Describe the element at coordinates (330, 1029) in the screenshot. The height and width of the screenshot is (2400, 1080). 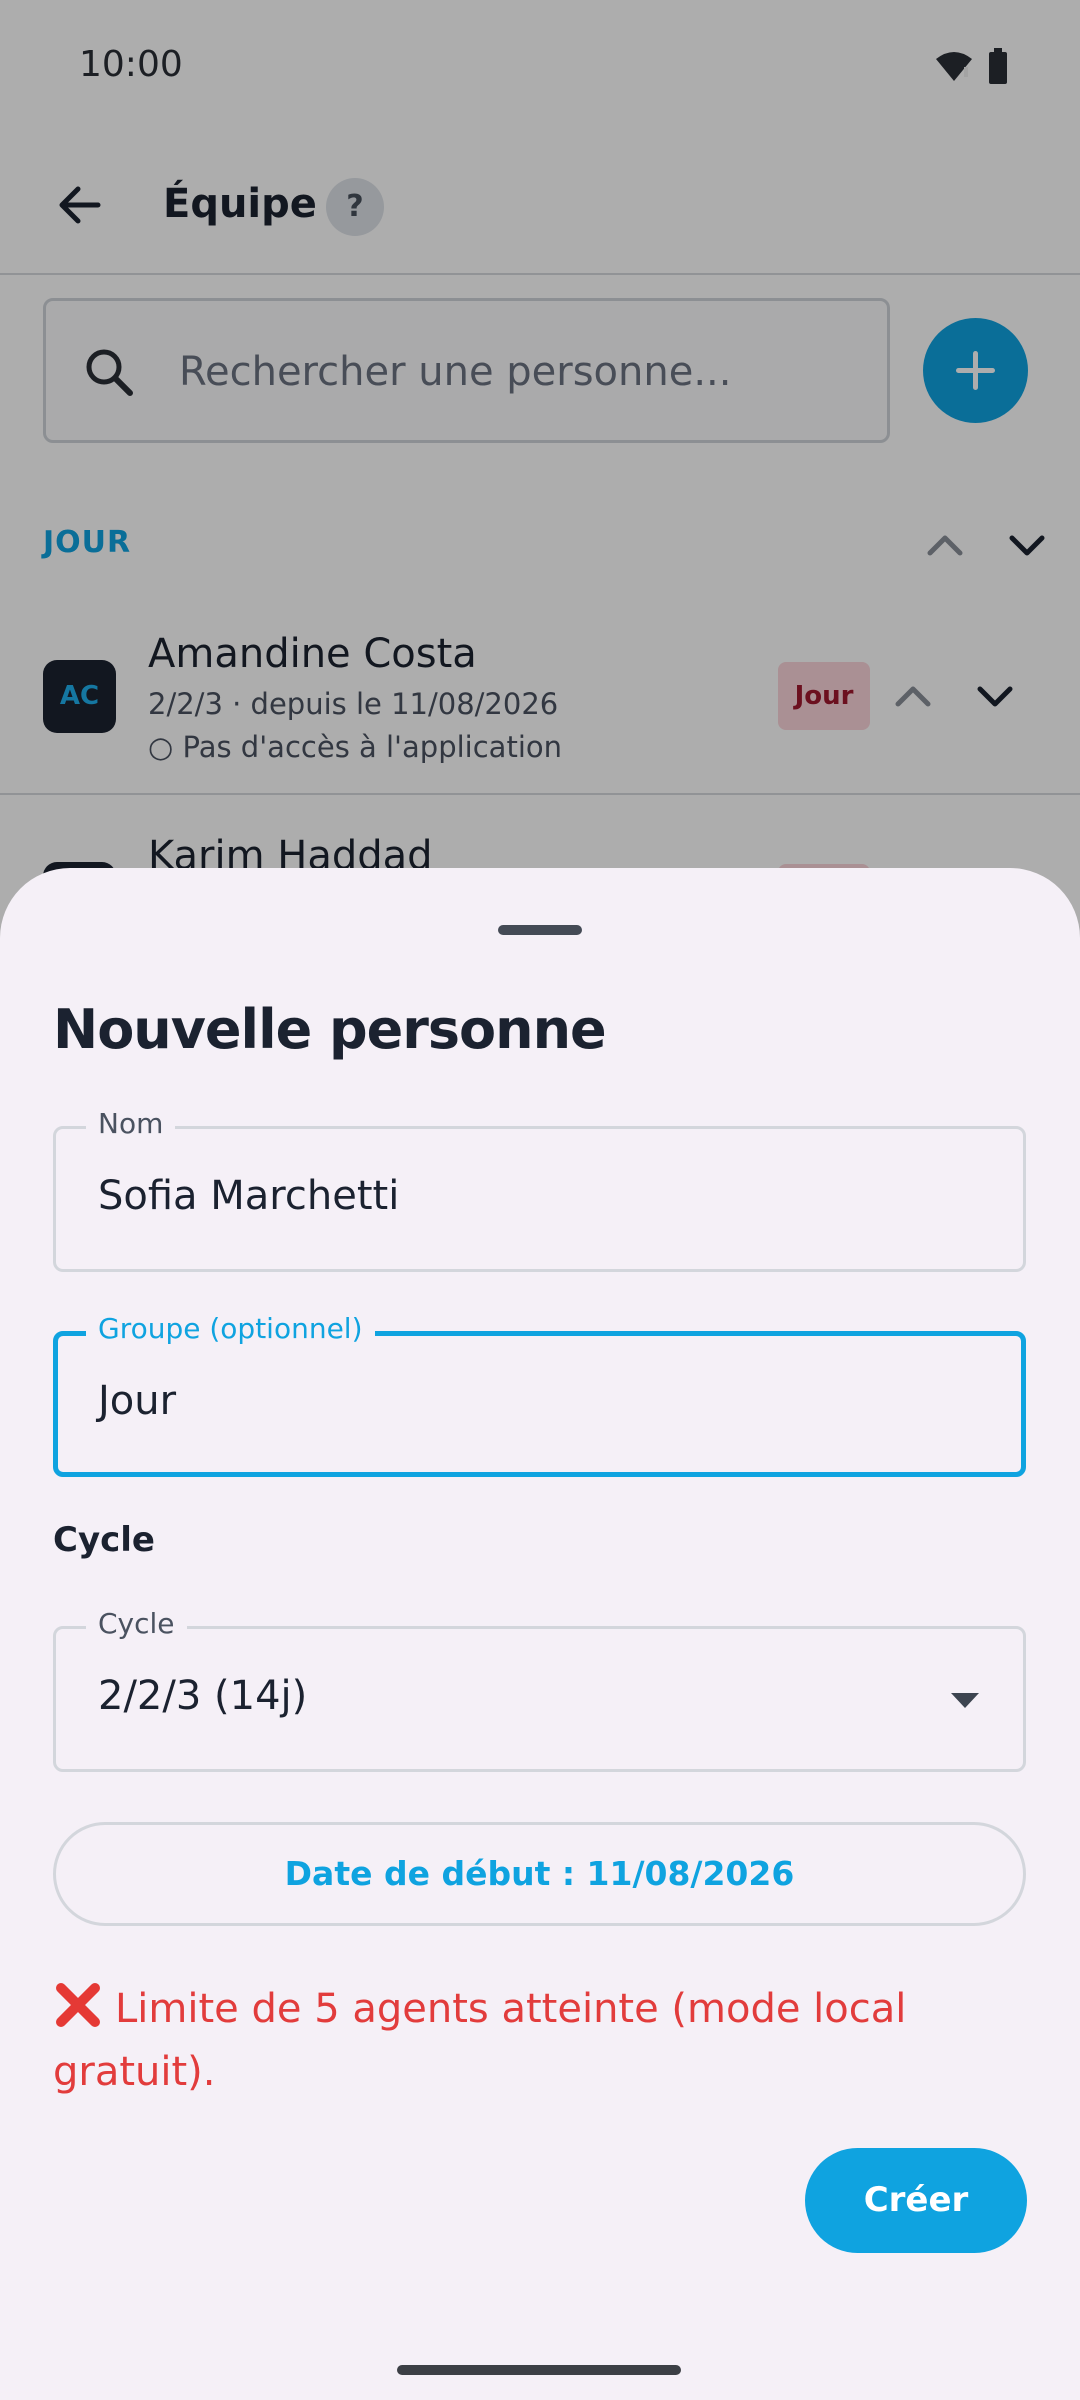
I see `sheet-title: Nouvelle personne` at that location.